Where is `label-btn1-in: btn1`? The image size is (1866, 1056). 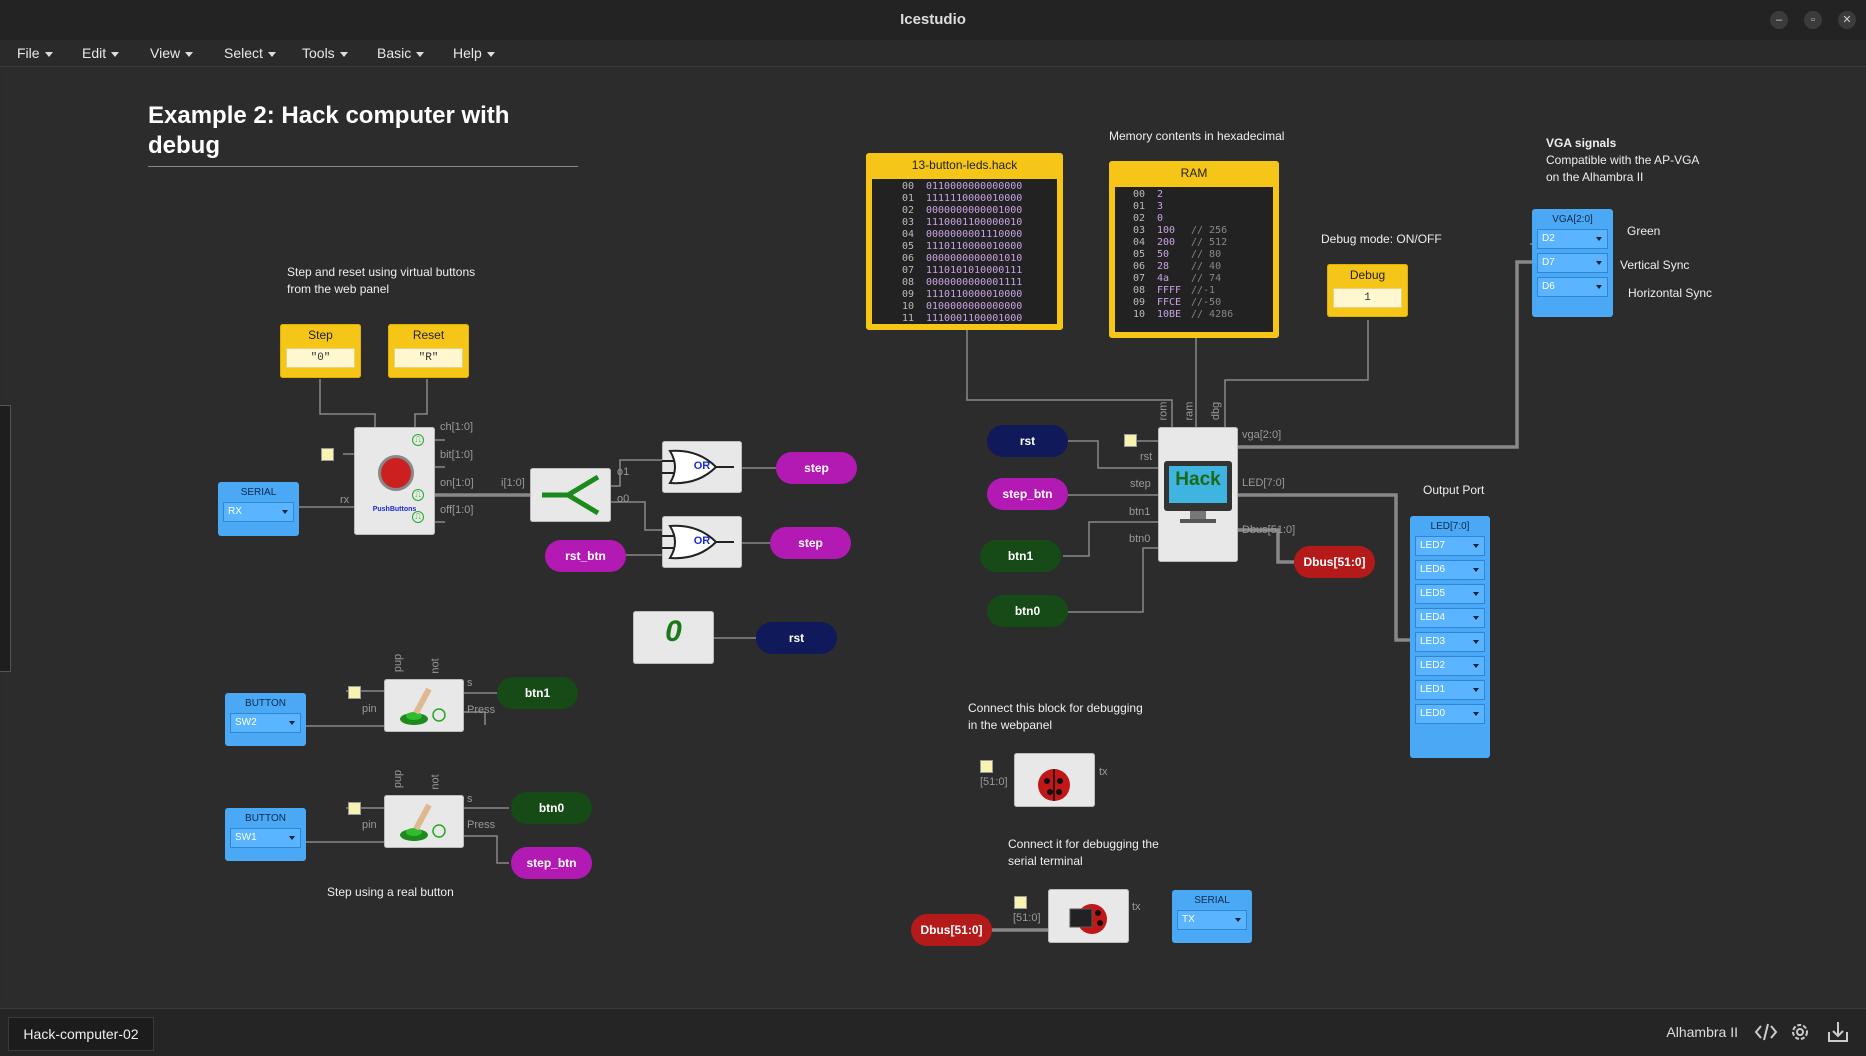 label-btn1-in: btn1 is located at coordinates (1020, 556).